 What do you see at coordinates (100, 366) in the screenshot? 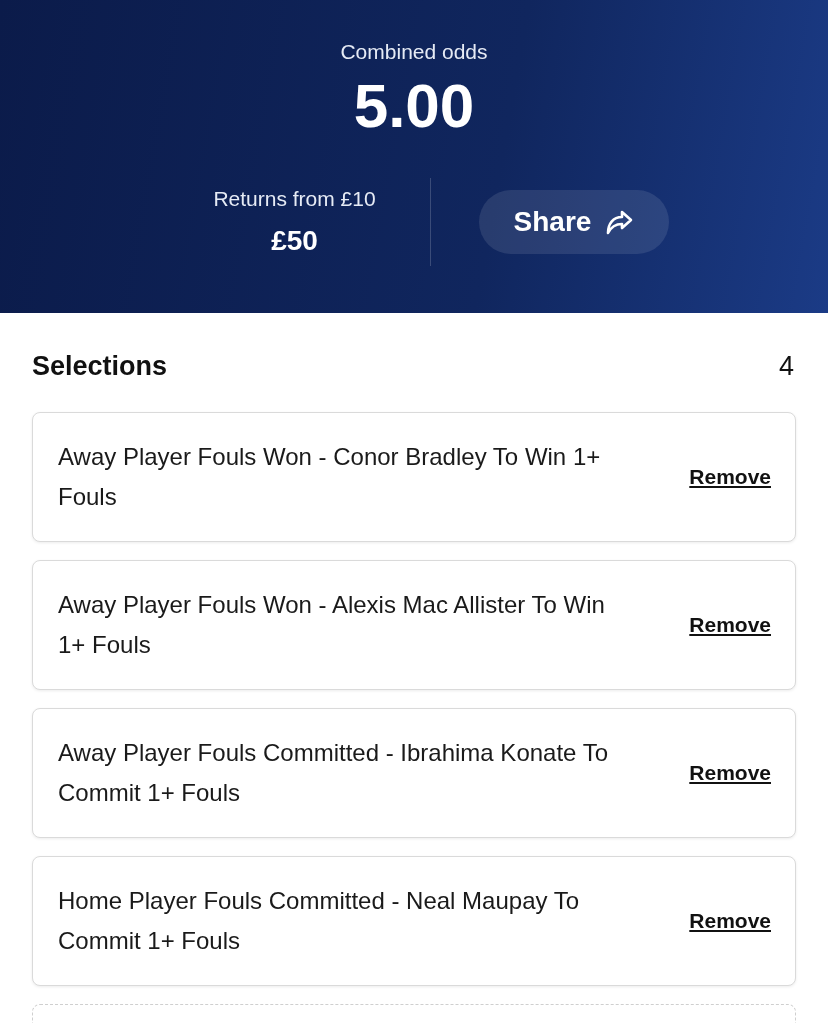
I see `selections-title: Selections` at bounding box center [100, 366].